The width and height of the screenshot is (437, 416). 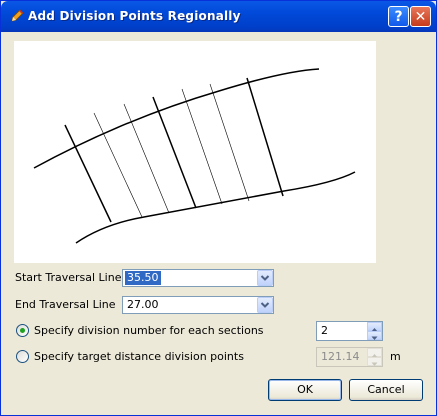 I want to click on end-traversal-dropdown-button, so click(x=265, y=305).